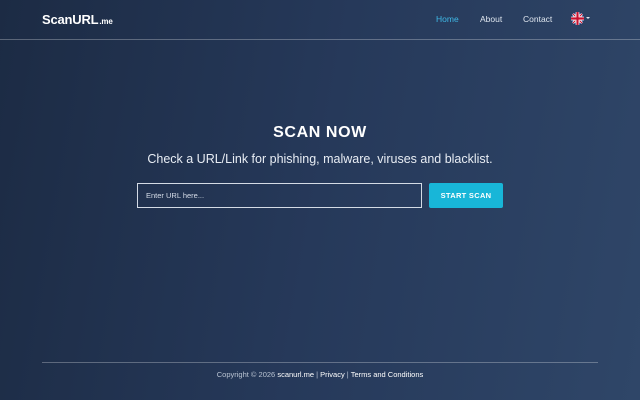 The image size is (640, 400). What do you see at coordinates (466, 195) in the screenshot?
I see `start-scan-button: START SCAN` at bounding box center [466, 195].